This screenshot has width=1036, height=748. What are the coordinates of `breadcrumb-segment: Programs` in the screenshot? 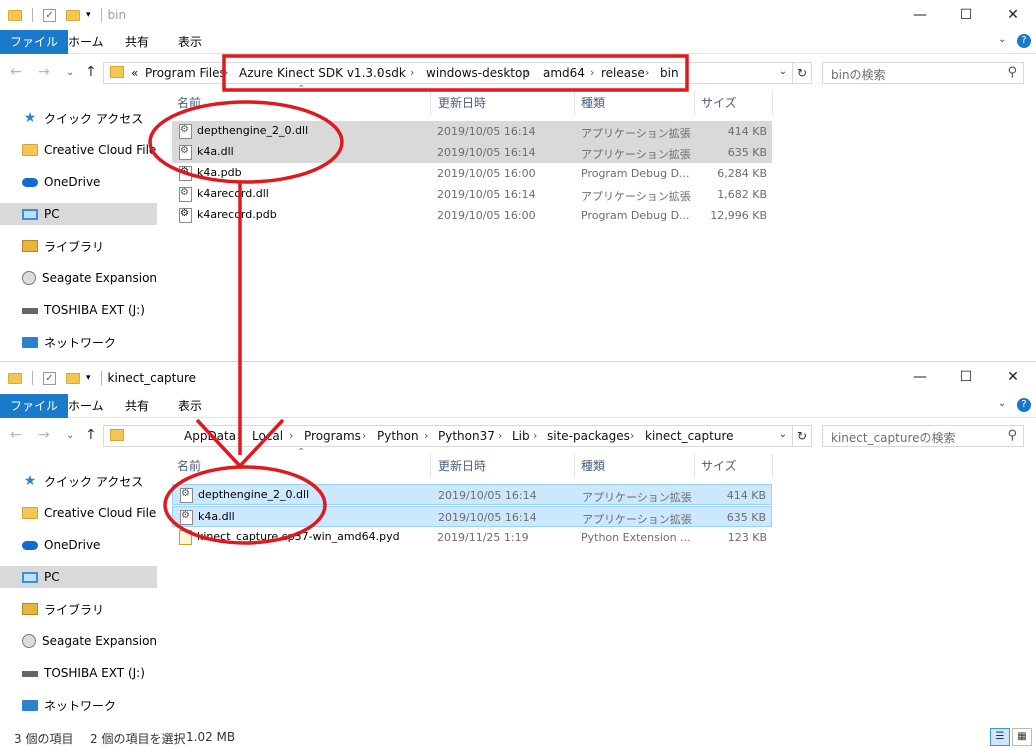 It's located at (332, 436).